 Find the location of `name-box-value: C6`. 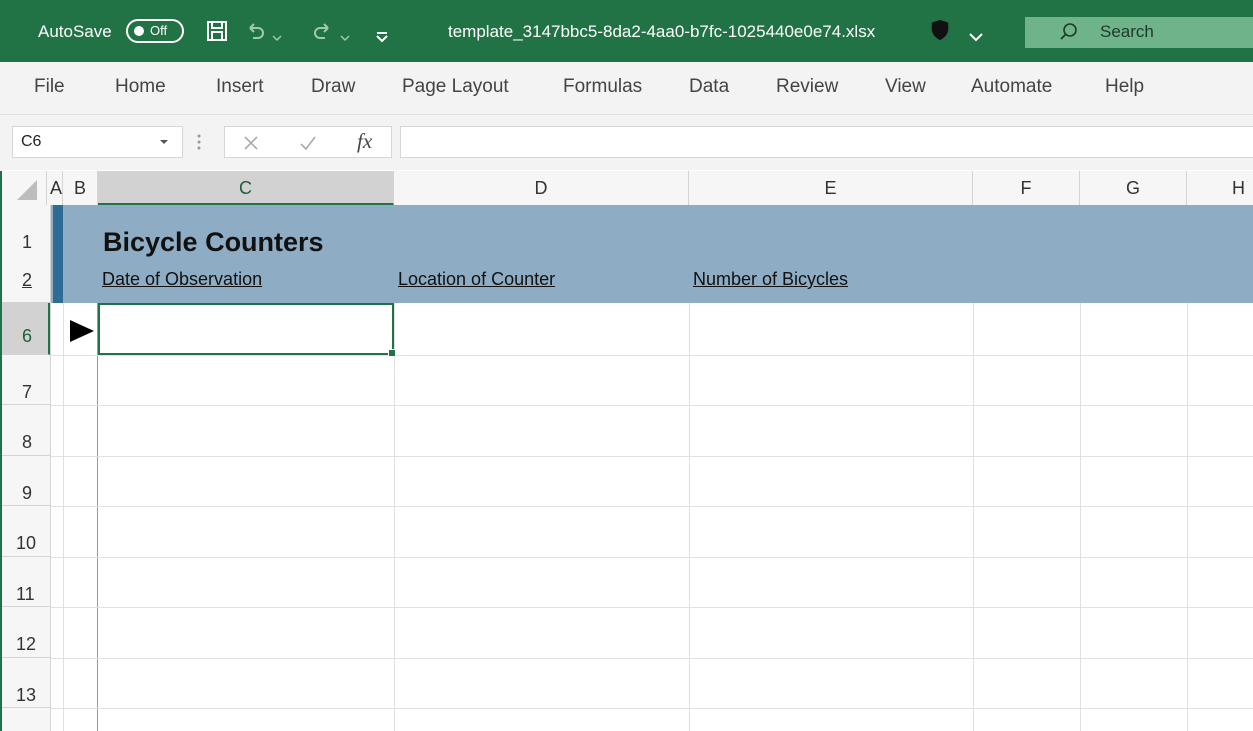

name-box-value: C6 is located at coordinates (31, 141).